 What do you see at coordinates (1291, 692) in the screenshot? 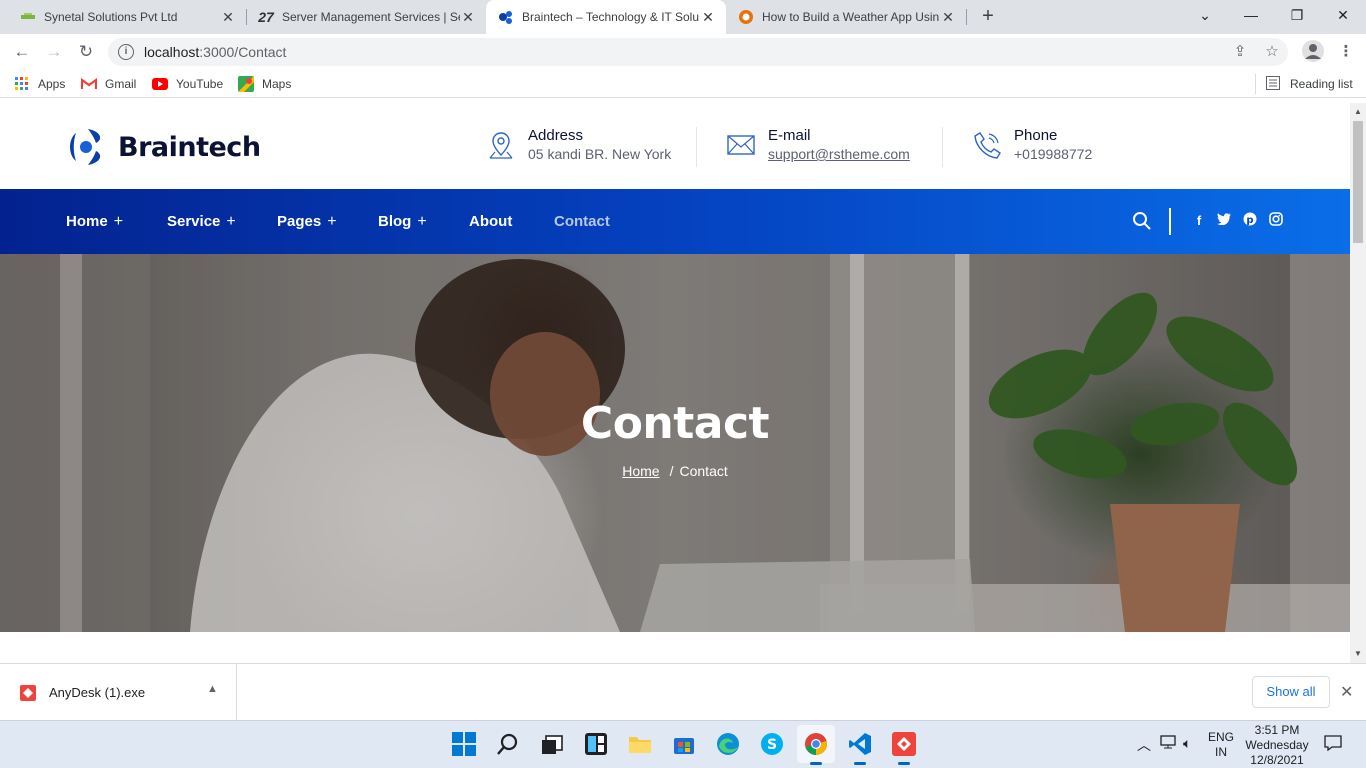
I see `show-all-button: Show all` at bounding box center [1291, 692].